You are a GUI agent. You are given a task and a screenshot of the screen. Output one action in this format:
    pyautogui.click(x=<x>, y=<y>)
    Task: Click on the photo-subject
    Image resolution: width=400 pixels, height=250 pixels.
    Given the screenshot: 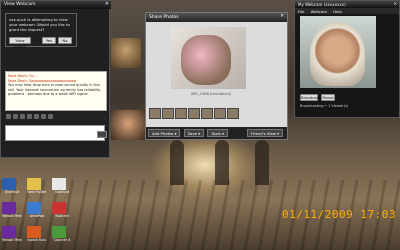 What is the action you would take?
    pyautogui.click(x=206, y=60)
    